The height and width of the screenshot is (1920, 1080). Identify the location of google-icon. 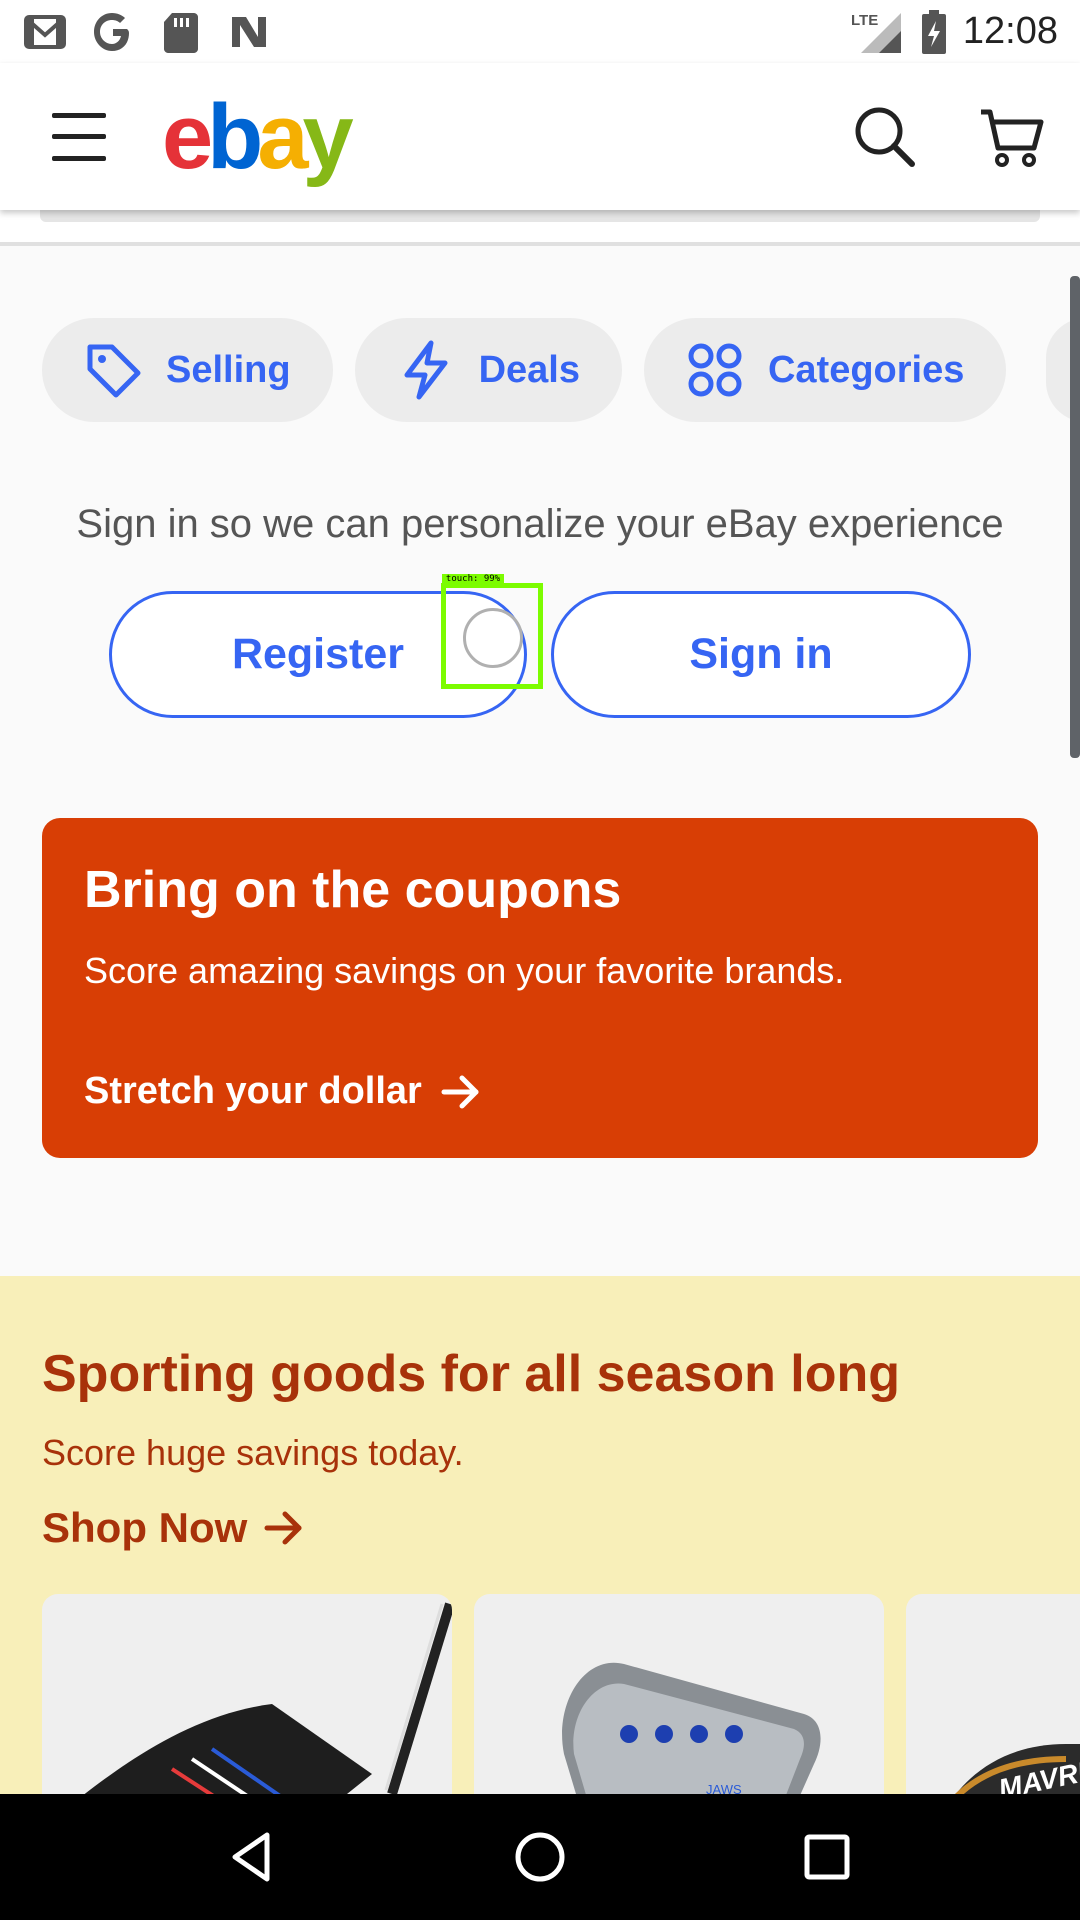
(111, 31).